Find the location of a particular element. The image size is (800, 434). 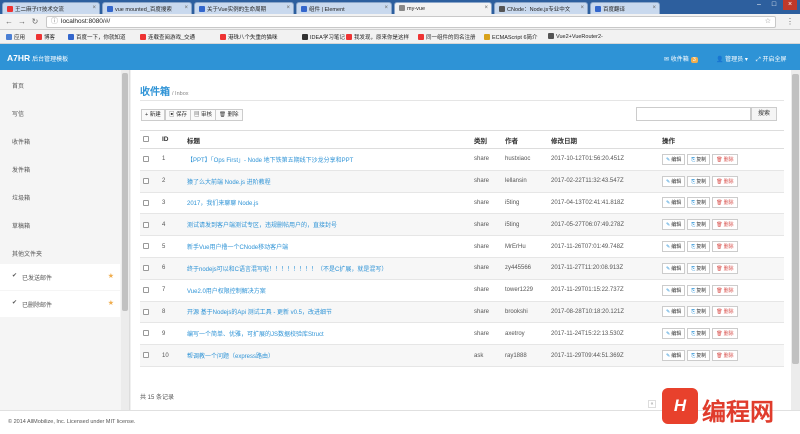

bookmark-star-icon: ☆ is located at coordinates (768, 22).